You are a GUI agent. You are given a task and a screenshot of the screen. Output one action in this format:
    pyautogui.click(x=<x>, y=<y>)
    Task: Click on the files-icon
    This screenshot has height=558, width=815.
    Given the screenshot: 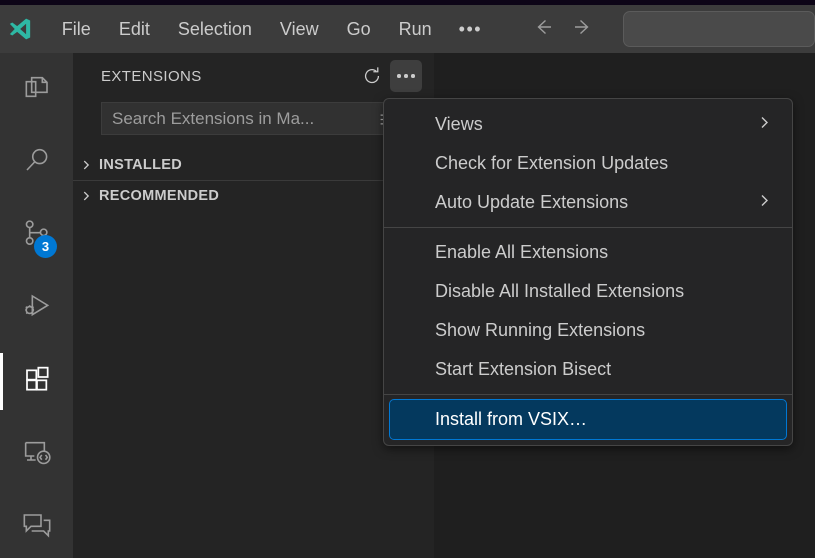 What is the action you would take?
    pyautogui.click(x=37, y=89)
    